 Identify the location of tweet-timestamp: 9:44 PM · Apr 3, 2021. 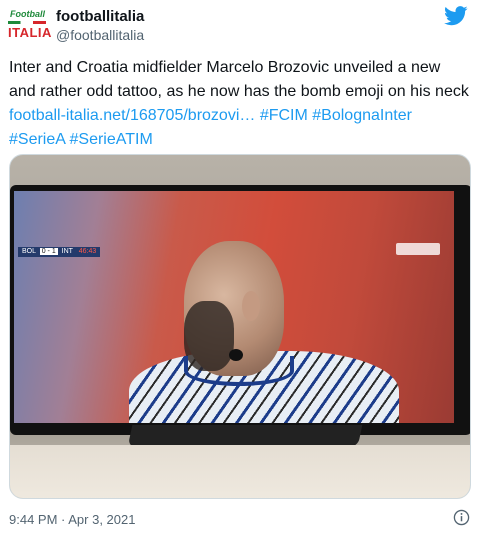
(72, 519).